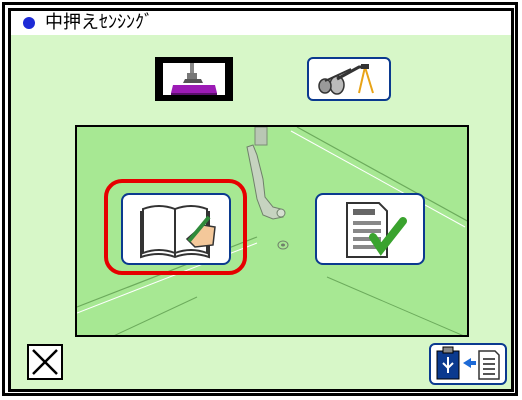 Image resolution: width=522 pixels, height=400 pixels. I want to click on presser-foot-button, so click(194, 79).